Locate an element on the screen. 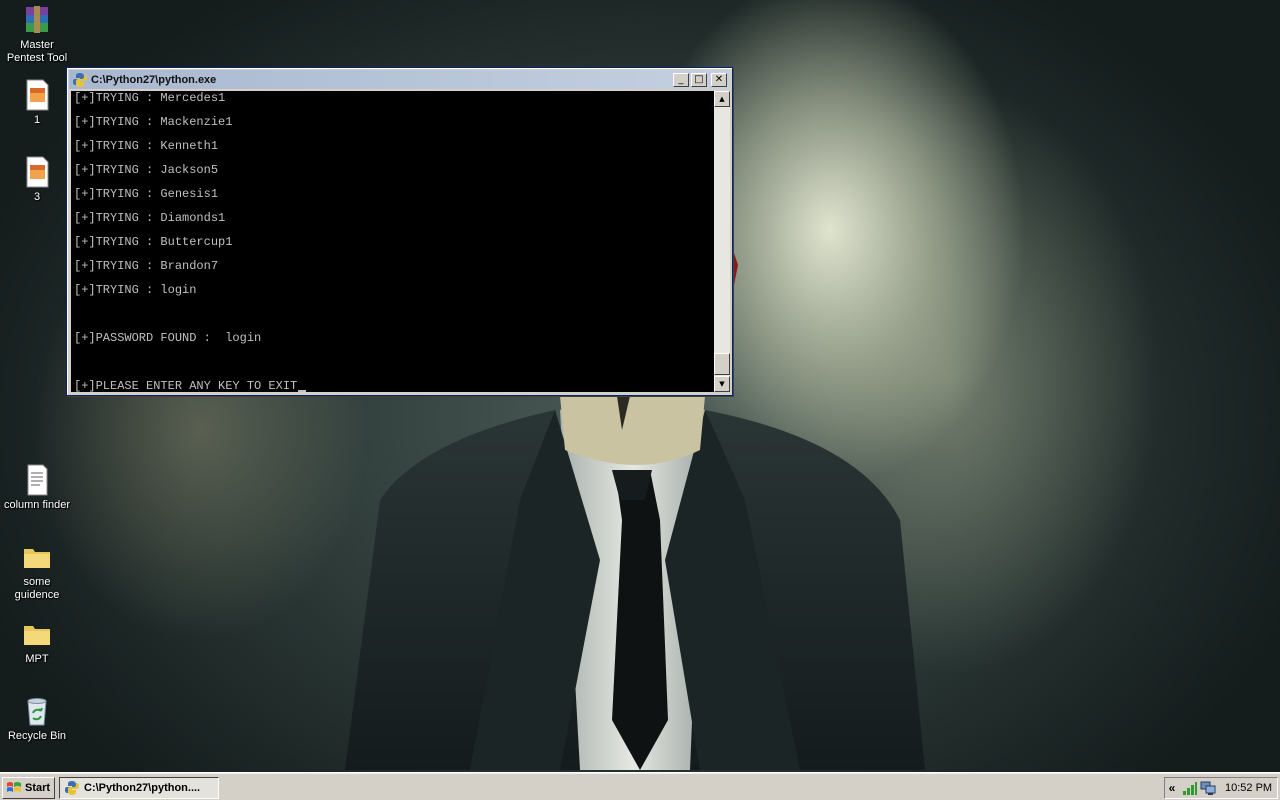 The height and width of the screenshot is (800, 1280). desktop-icon-recycle-bin: Recycle Bin is located at coordinates (37, 719).